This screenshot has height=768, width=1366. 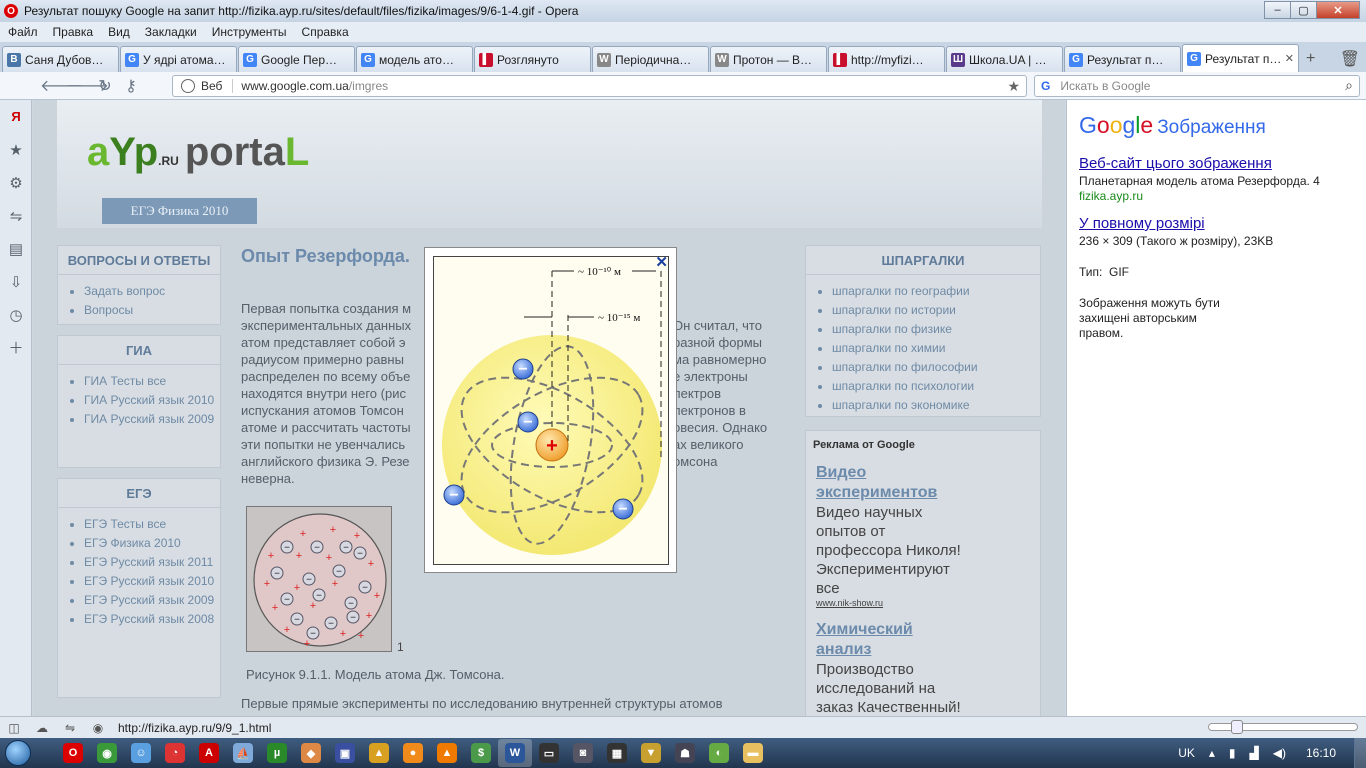 I want to click on sidebar-link: ЕГЭ Тесты все, so click(x=152, y=524).